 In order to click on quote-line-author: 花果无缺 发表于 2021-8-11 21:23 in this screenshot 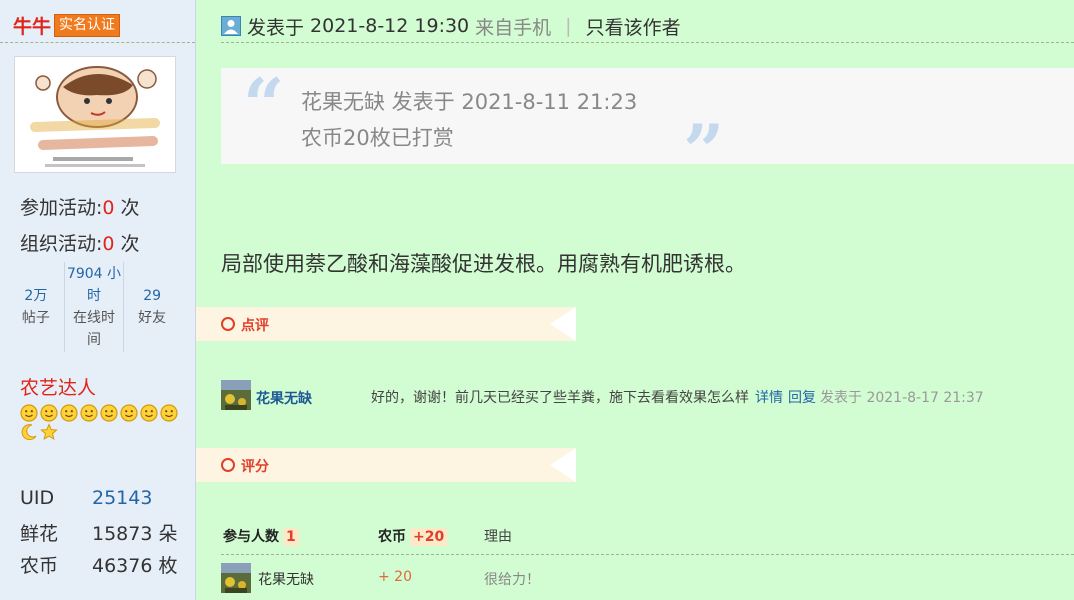, I will do `click(469, 102)`.